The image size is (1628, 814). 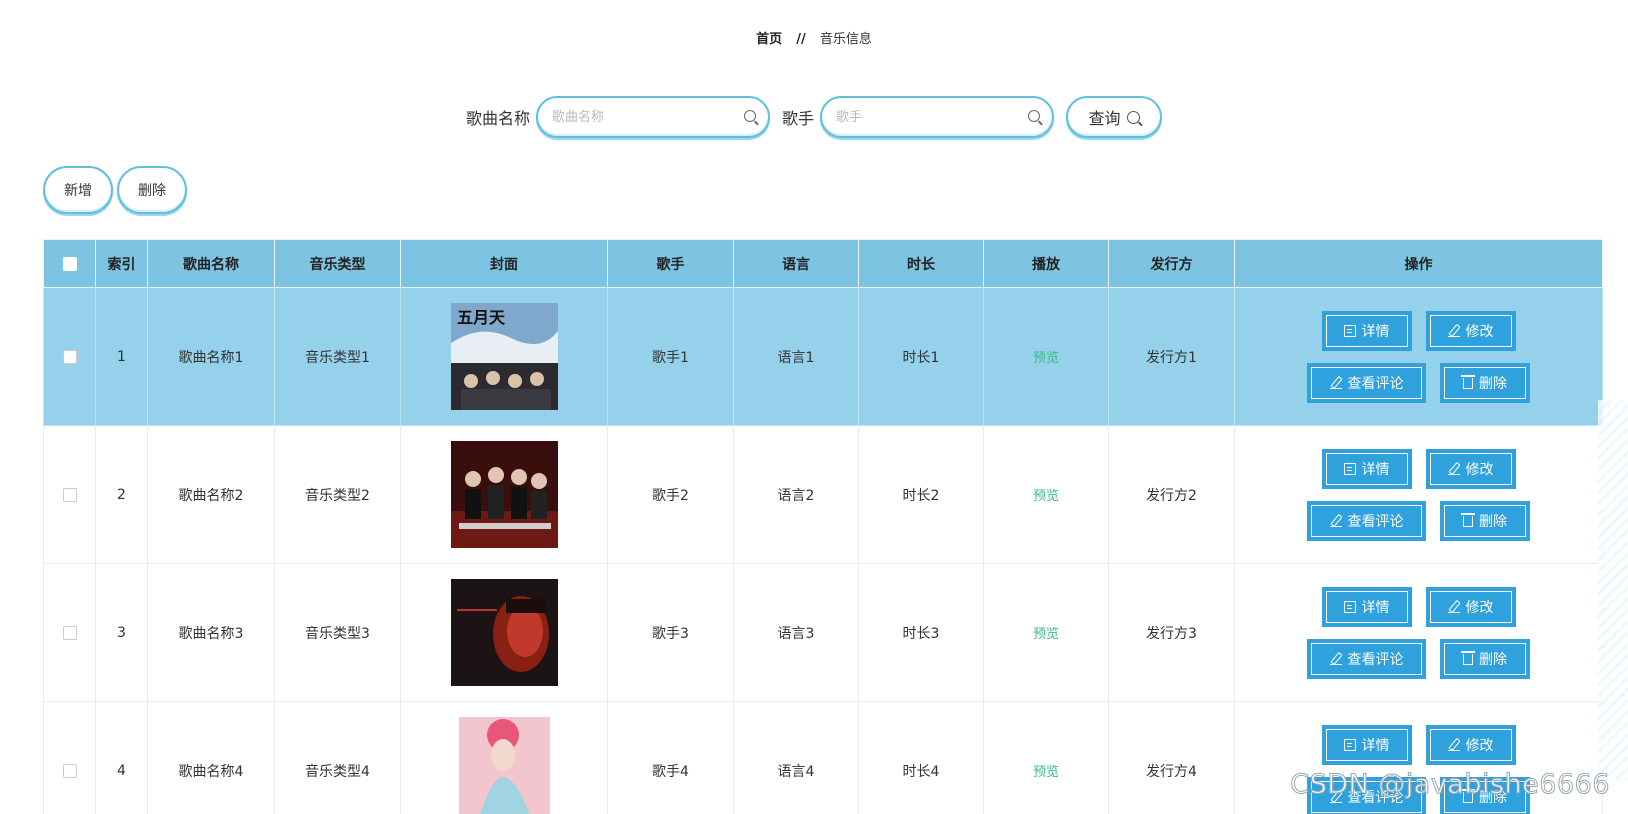 What do you see at coordinates (670, 263) in the screenshot?
I see `header-singer: 歌手` at bounding box center [670, 263].